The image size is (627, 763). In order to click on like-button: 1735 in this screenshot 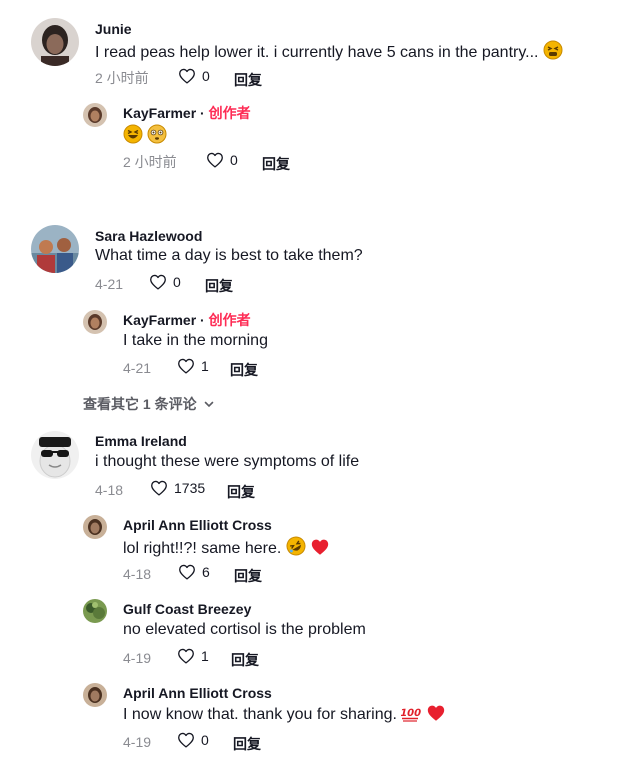, I will do `click(177, 488)`.